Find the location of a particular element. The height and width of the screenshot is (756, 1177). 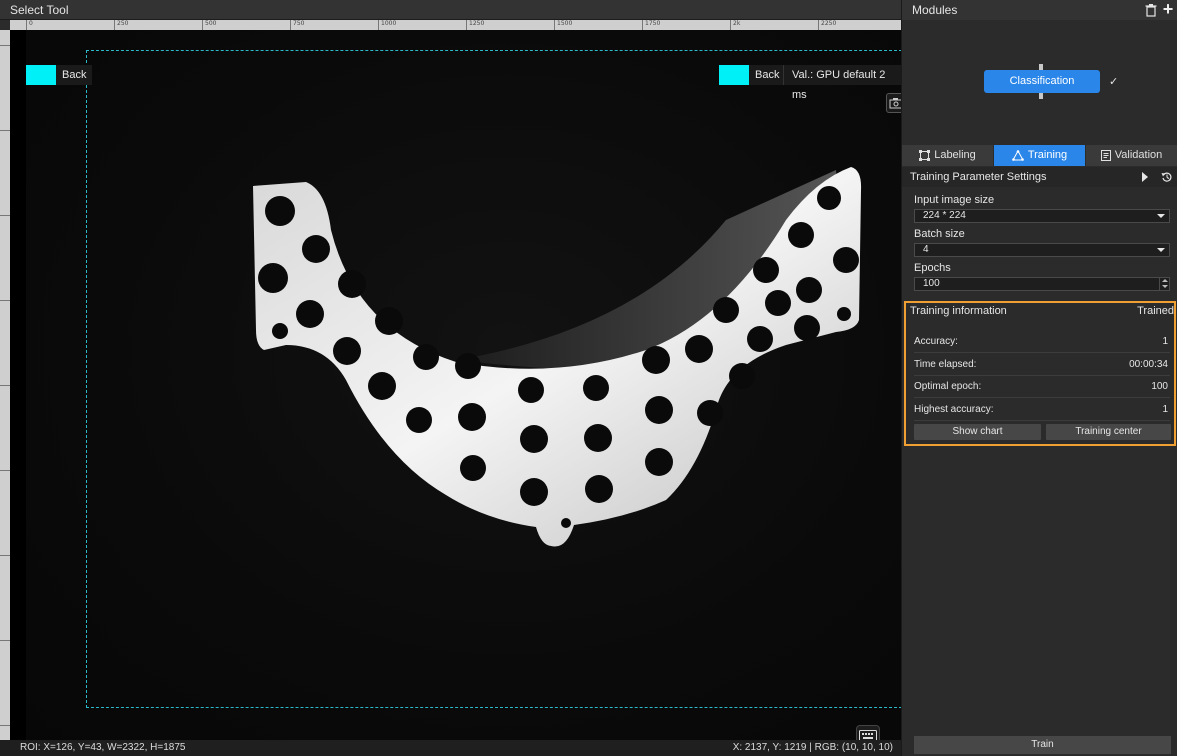

info-row-optimal-epoch: Optimal epoch: 100 is located at coordinates (1042, 387).